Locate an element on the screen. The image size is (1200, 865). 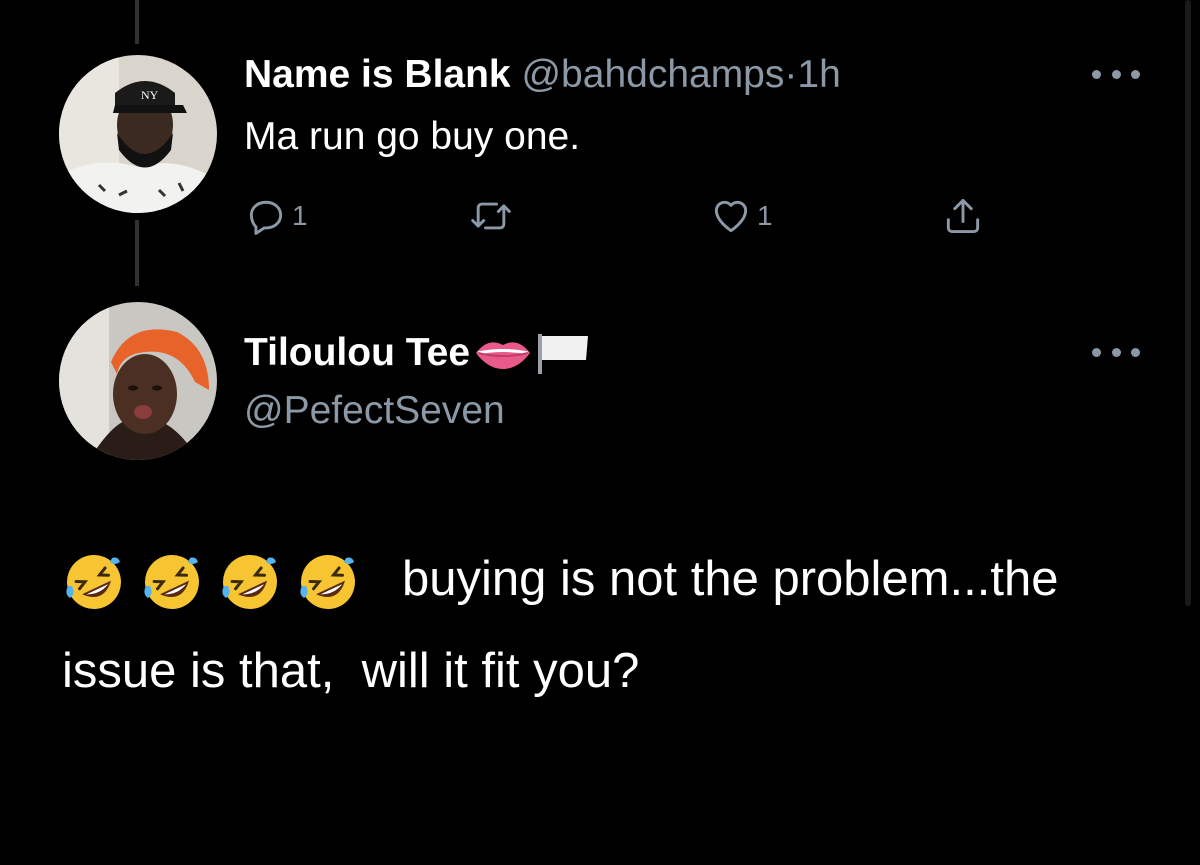
white-flag-emoji is located at coordinates (563, 354).